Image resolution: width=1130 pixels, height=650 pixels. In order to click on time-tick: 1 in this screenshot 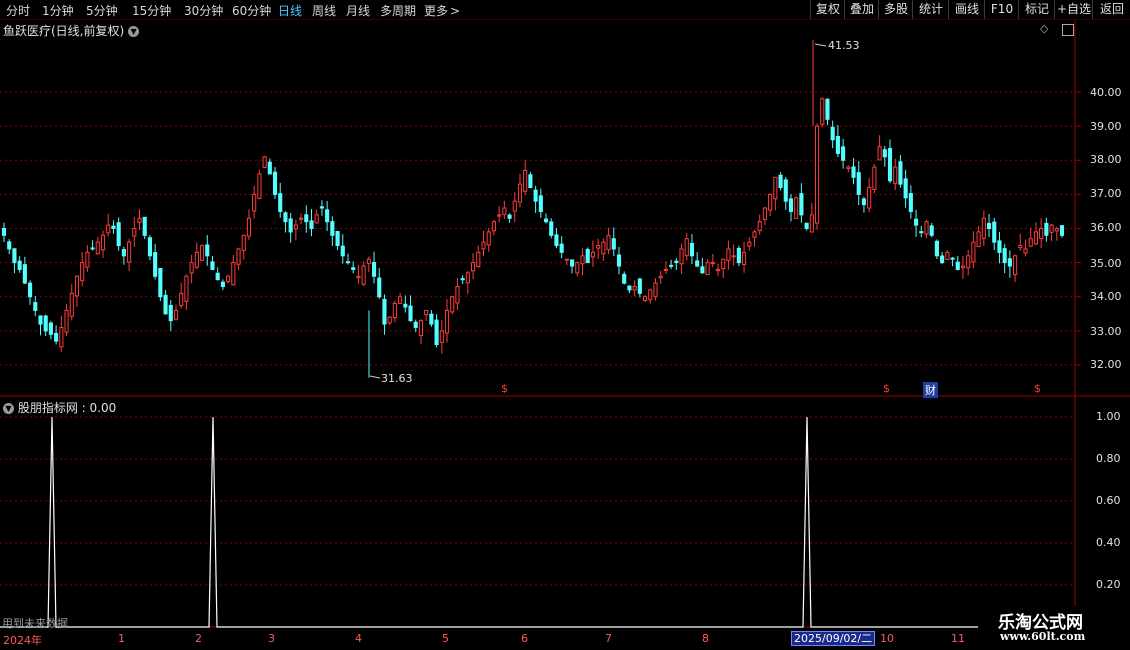, I will do `click(121, 638)`.